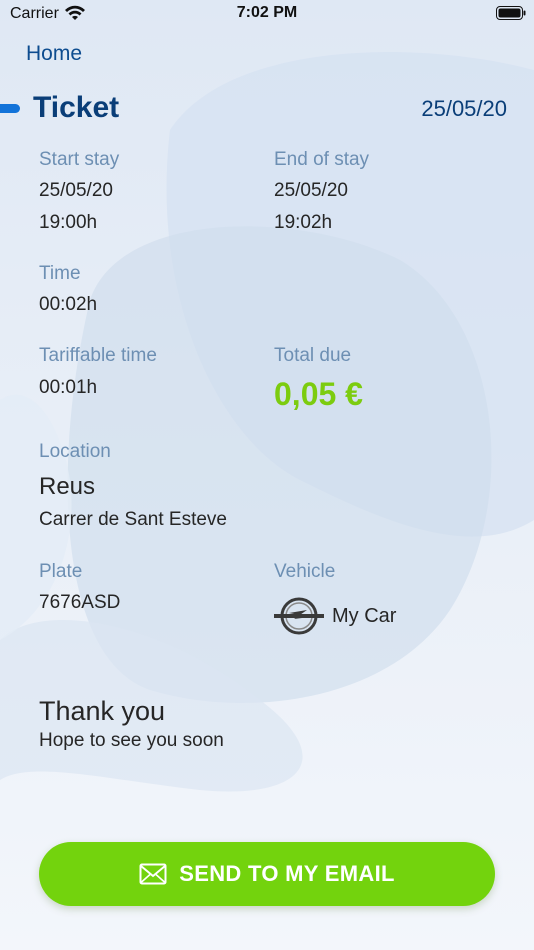 This screenshot has height=950, width=534. I want to click on mail-icon, so click(153, 874).